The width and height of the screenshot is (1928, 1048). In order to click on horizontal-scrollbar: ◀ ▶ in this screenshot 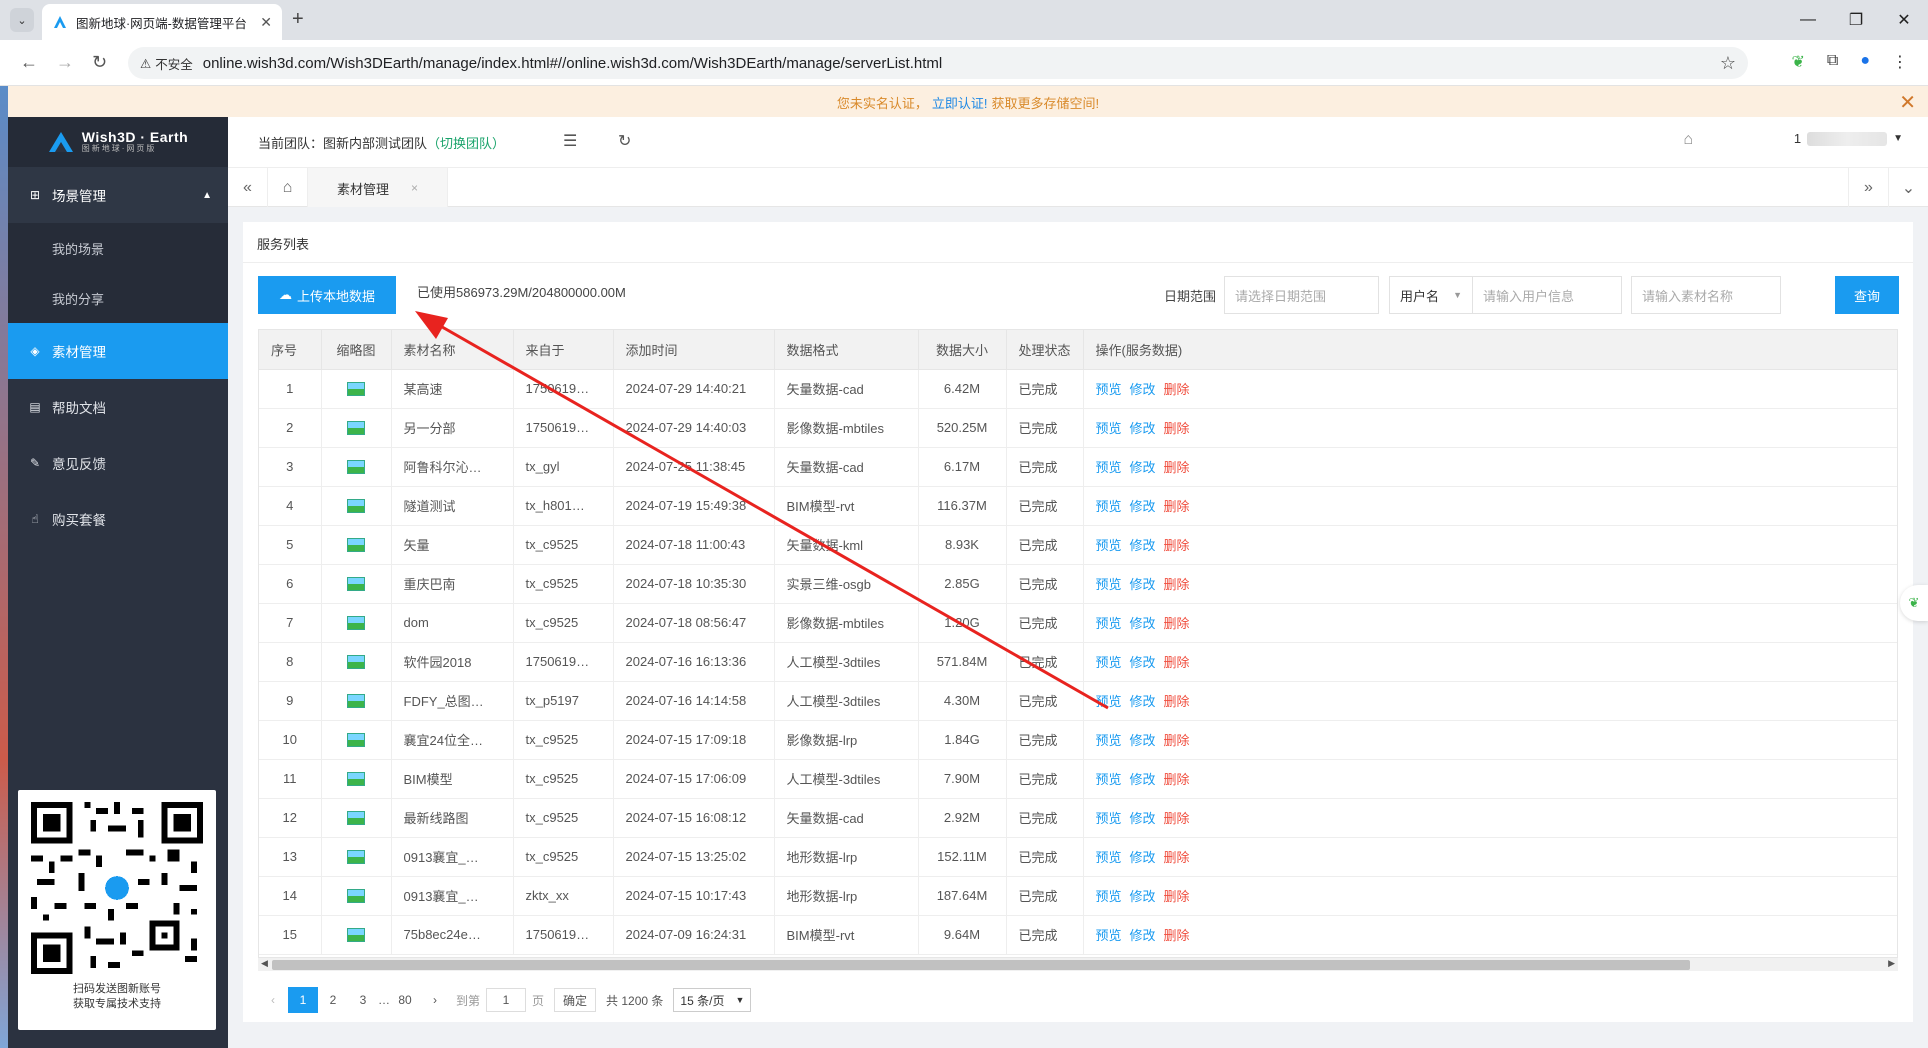, I will do `click(1078, 964)`.